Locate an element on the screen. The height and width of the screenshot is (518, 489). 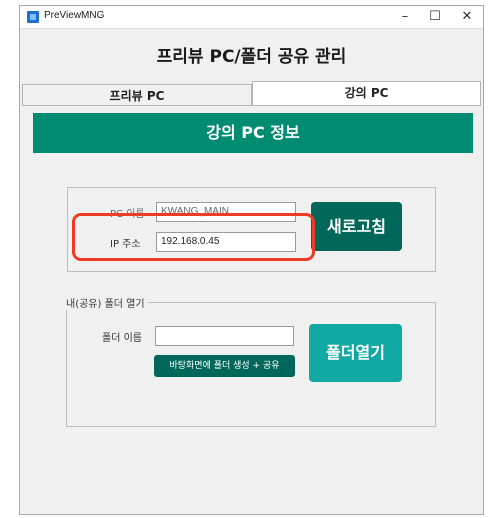
open-folder-button: 폴더열기 is located at coordinates (355, 353).